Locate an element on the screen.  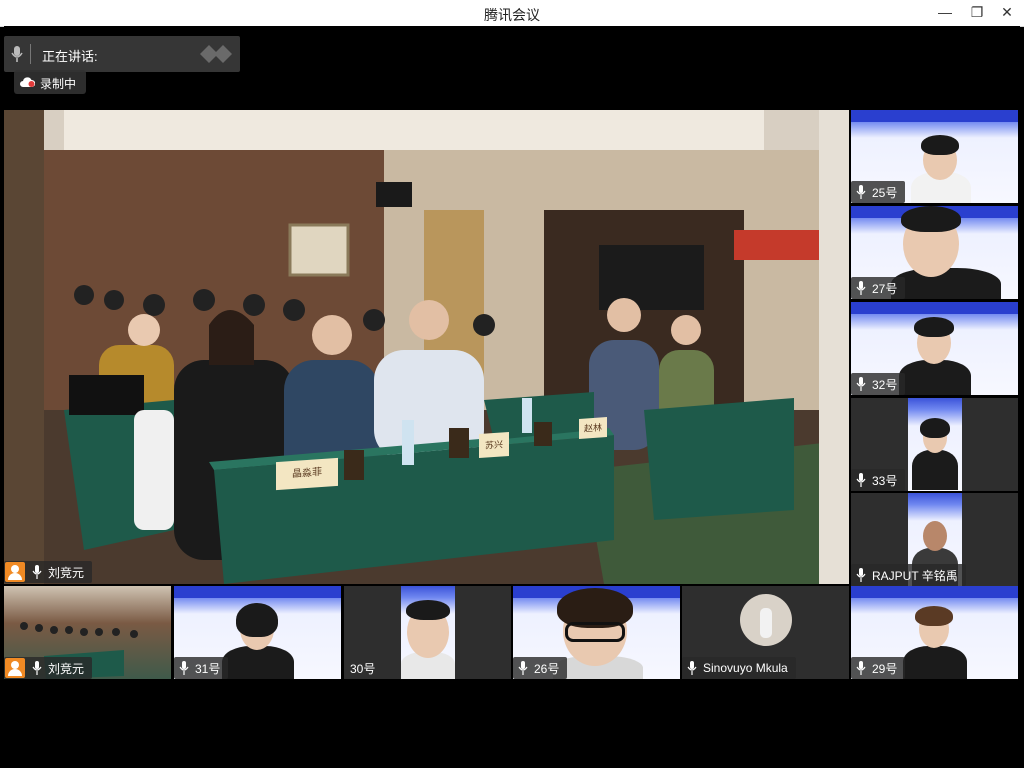
participant-tile: 32号 is located at coordinates (934, 348).